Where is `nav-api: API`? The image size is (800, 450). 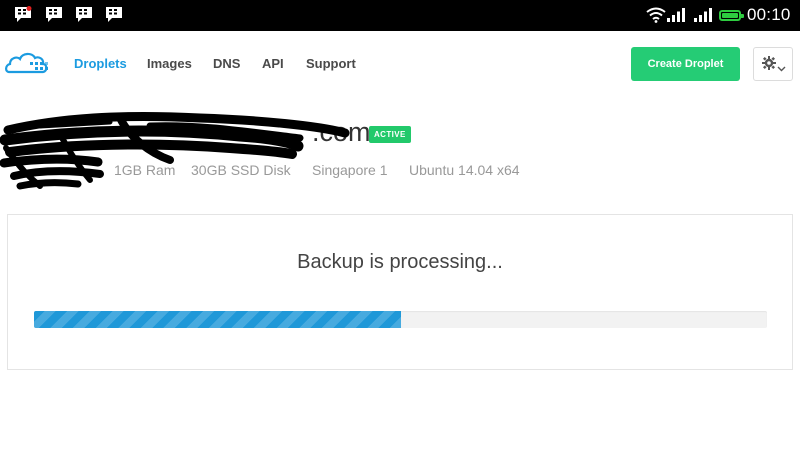 nav-api: API is located at coordinates (273, 63).